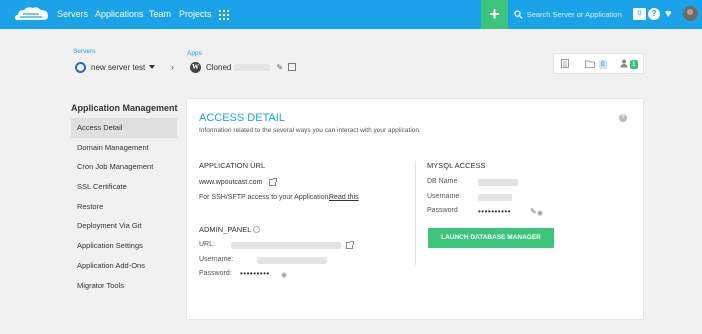  What do you see at coordinates (415, 213) in the screenshot?
I see `column-divider` at bounding box center [415, 213].